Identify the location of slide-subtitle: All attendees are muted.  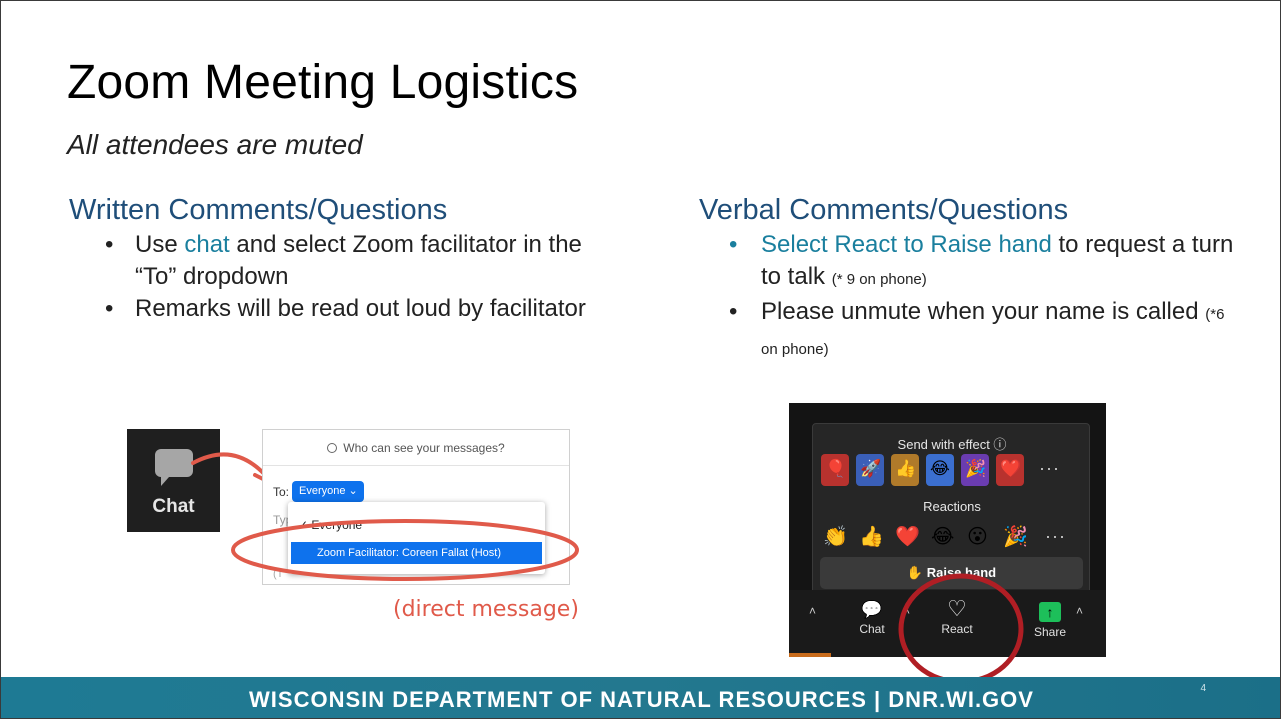
(215, 144).